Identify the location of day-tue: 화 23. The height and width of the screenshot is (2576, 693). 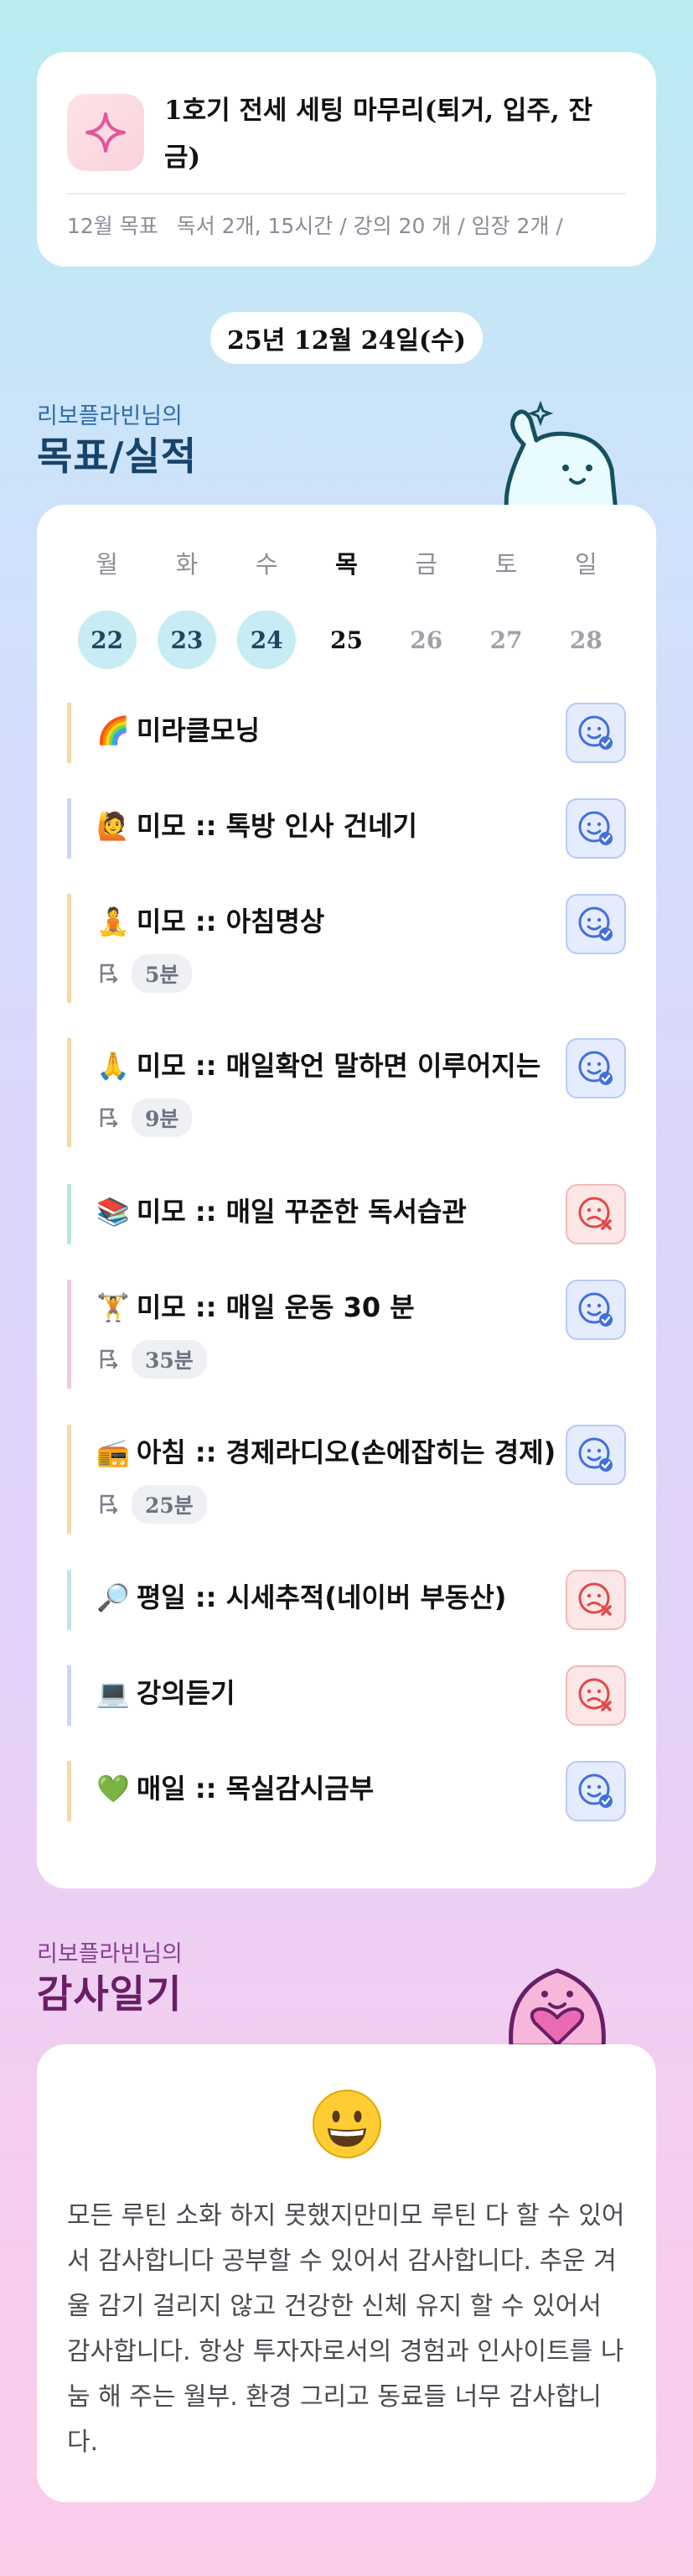
(186, 607).